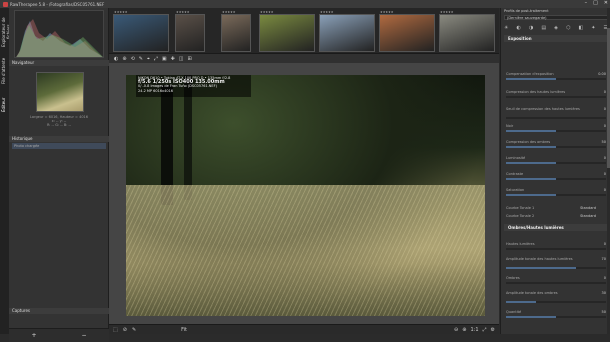 Image resolution: width=610 pixels, height=342 pixels. Describe the element at coordinates (474, 330) in the screenshot. I see `zoom-100-button: 1:1` at that location.